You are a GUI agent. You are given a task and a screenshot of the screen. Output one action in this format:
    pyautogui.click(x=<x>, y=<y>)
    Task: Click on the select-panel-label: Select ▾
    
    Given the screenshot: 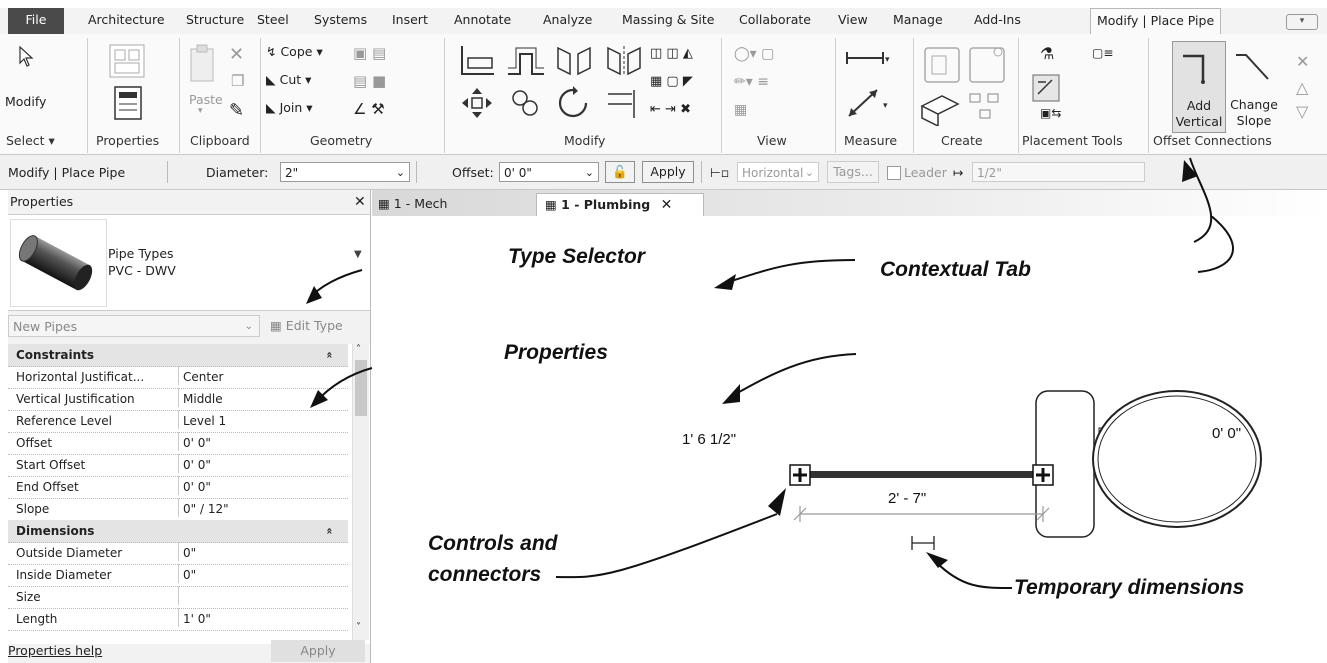 What is the action you would take?
    pyautogui.click(x=30, y=140)
    